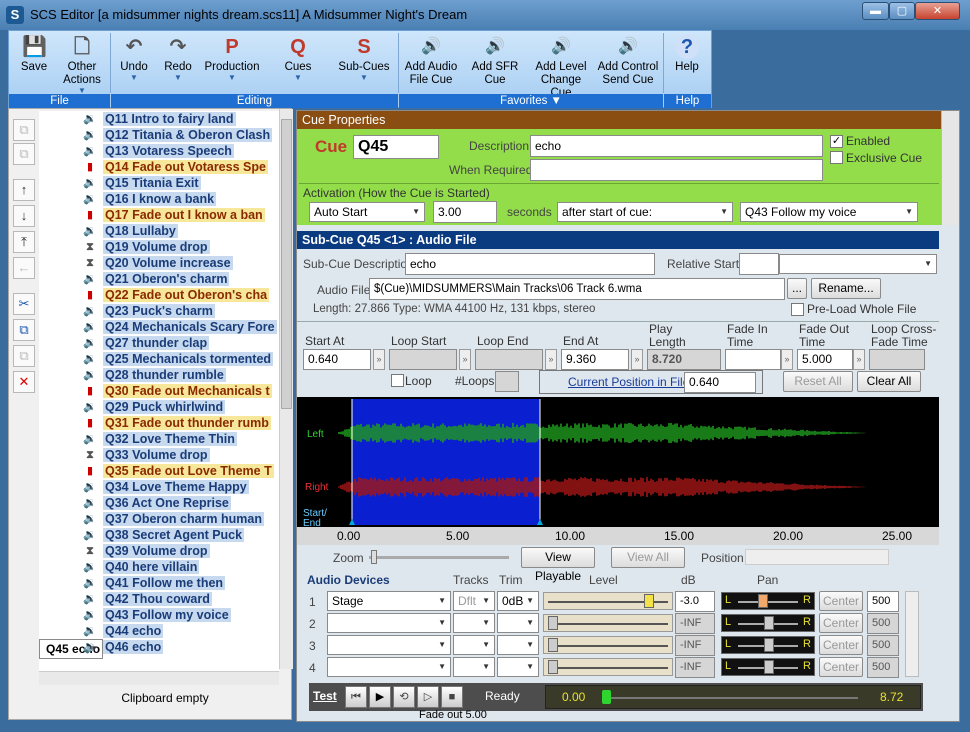 This screenshot has width=970, height=732. What do you see at coordinates (474, 601) in the screenshot?
I see `tracks-select: Dflt` at bounding box center [474, 601].